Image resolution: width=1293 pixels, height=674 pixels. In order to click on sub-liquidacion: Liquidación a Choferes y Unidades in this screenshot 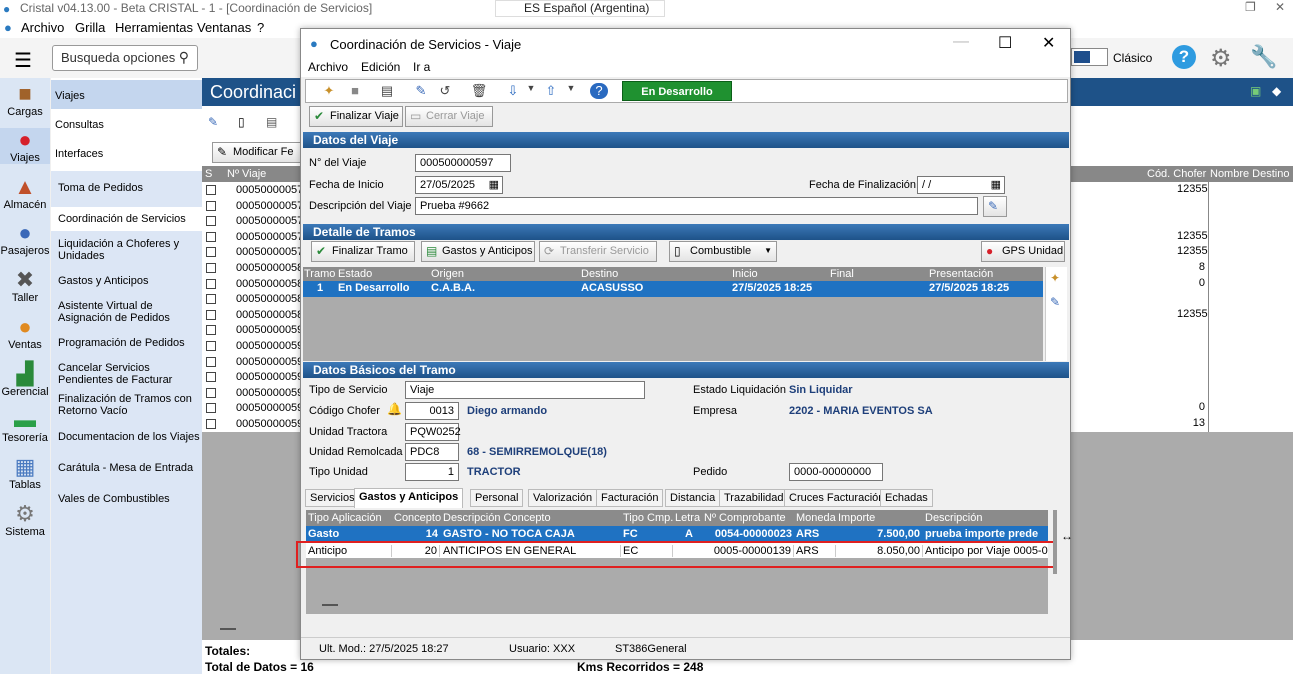, I will do `click(126, 250)`.